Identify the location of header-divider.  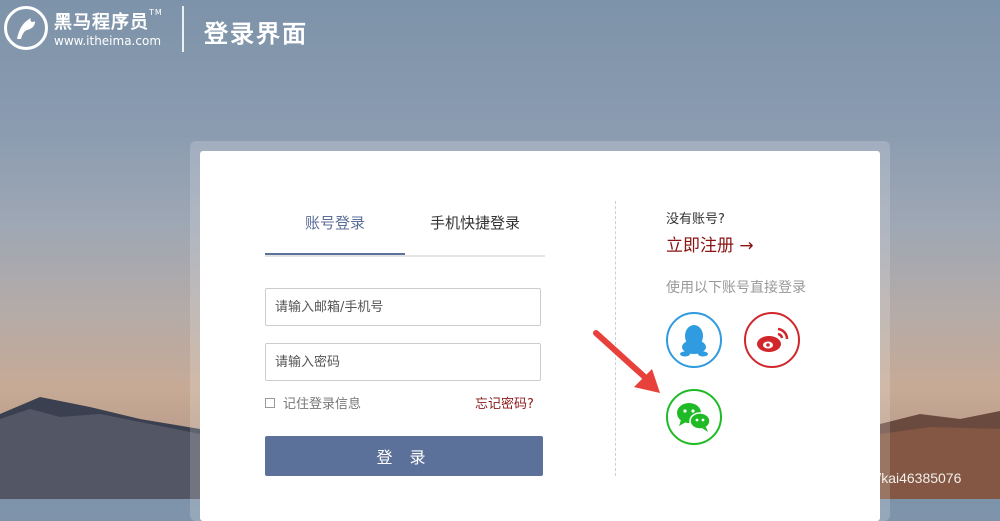
(183, 29).